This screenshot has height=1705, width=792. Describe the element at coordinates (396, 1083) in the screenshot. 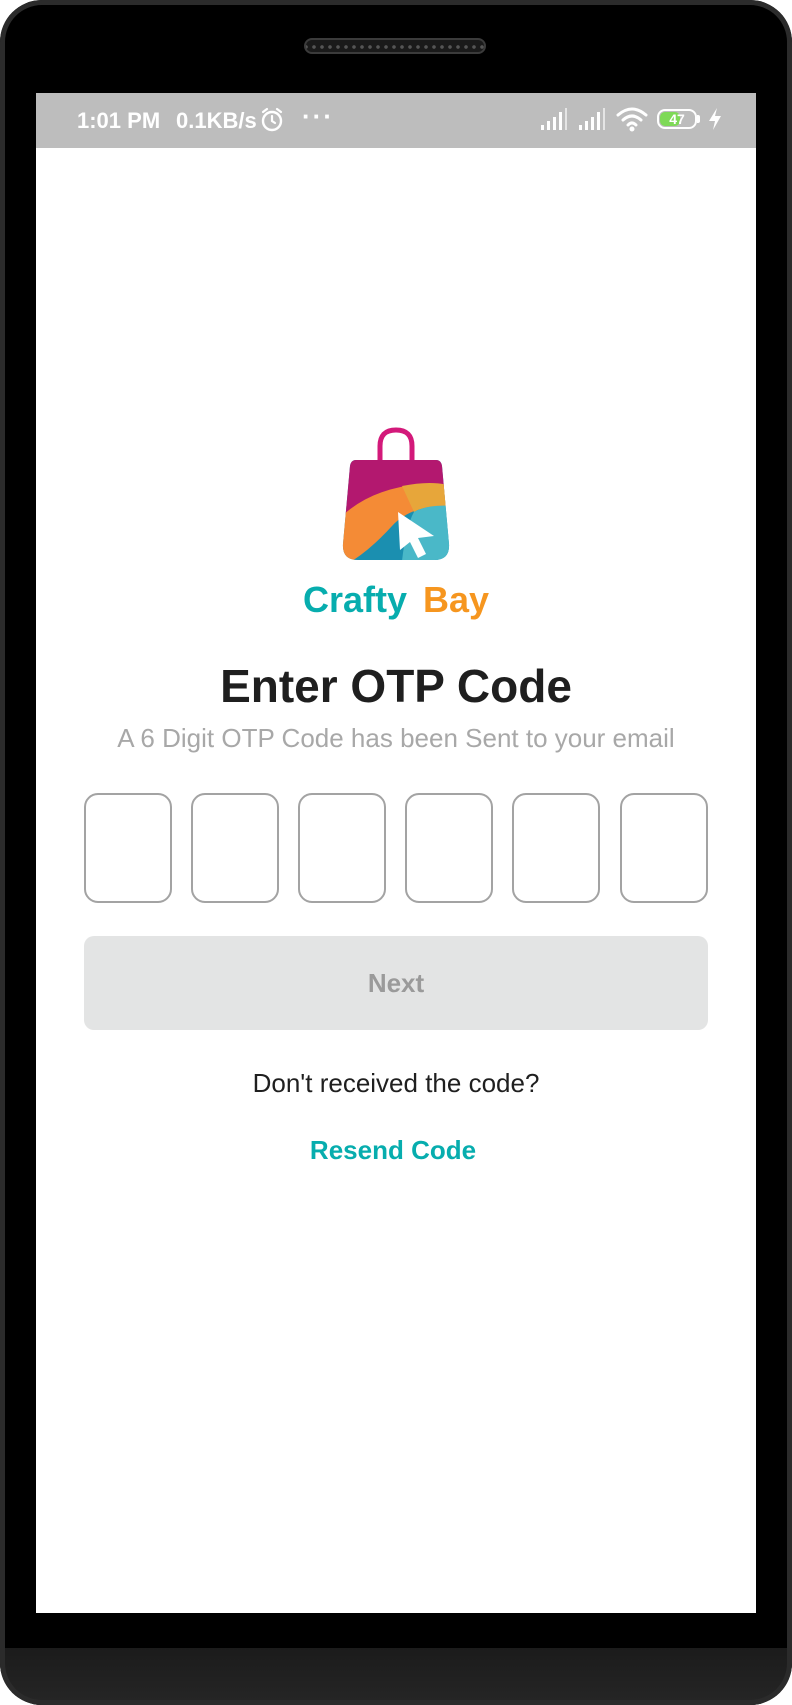

I see `resend-prompt-text: Don't received the code?` at that location.